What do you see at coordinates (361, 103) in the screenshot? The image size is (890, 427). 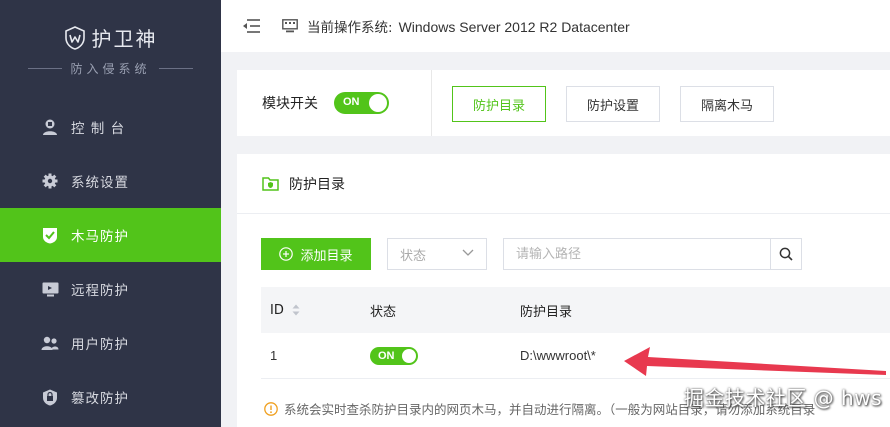 I see `module-switch: ON` at bounding box center [361, 103].